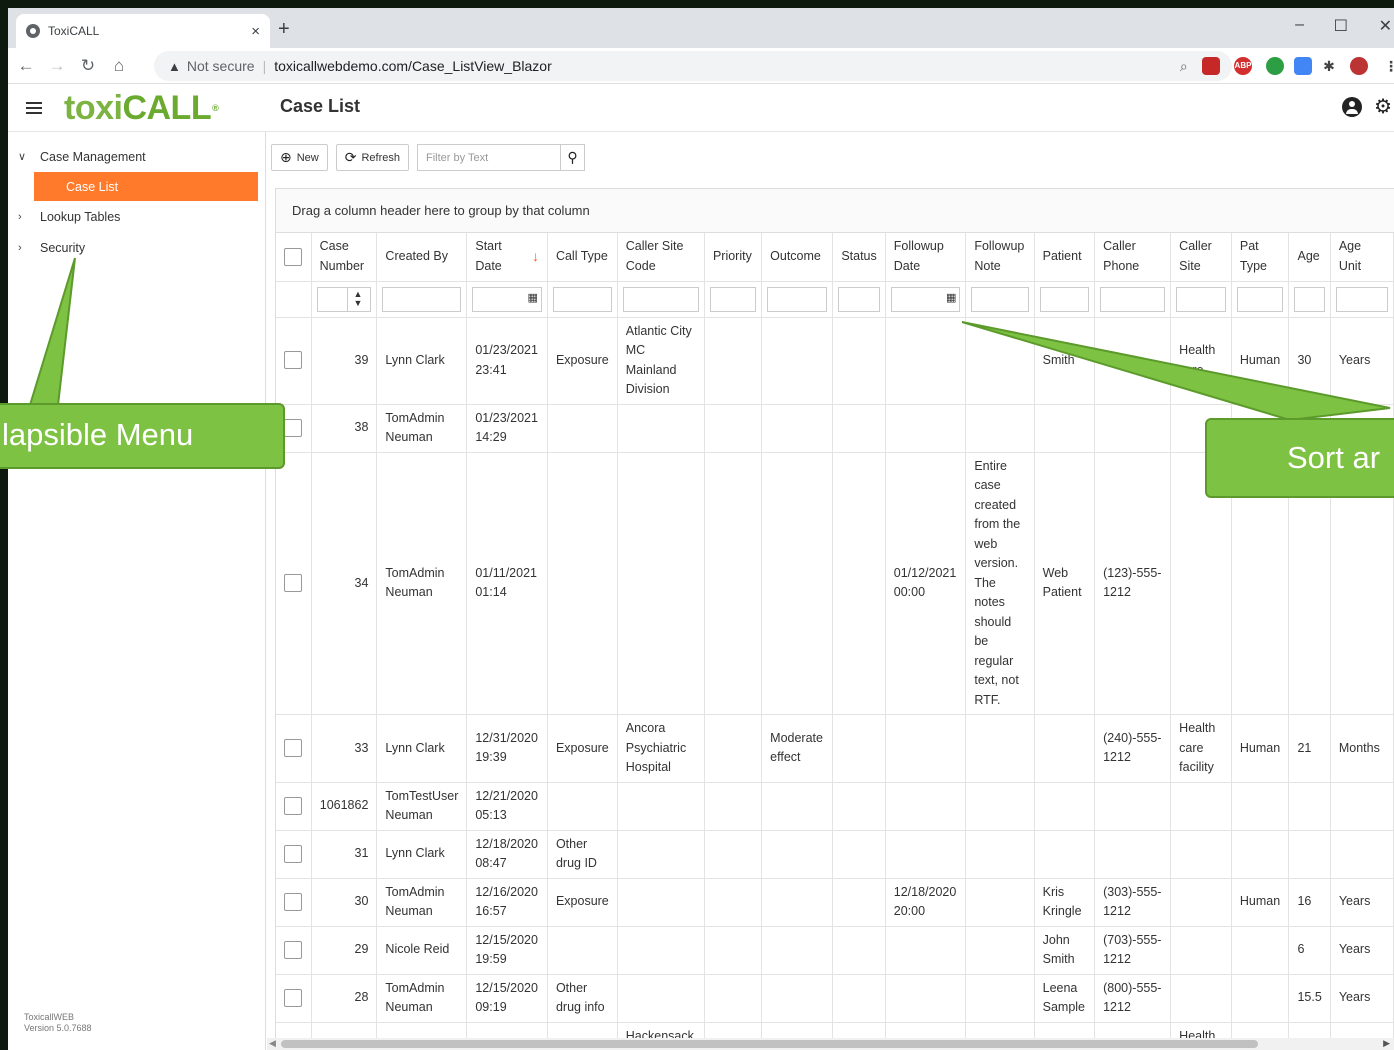 The width and height of the screenshot is (1394, 1050). Describe the element at coordinates (299, 157) in the screenshot. I see `new-button: ⊕ New` at that location.